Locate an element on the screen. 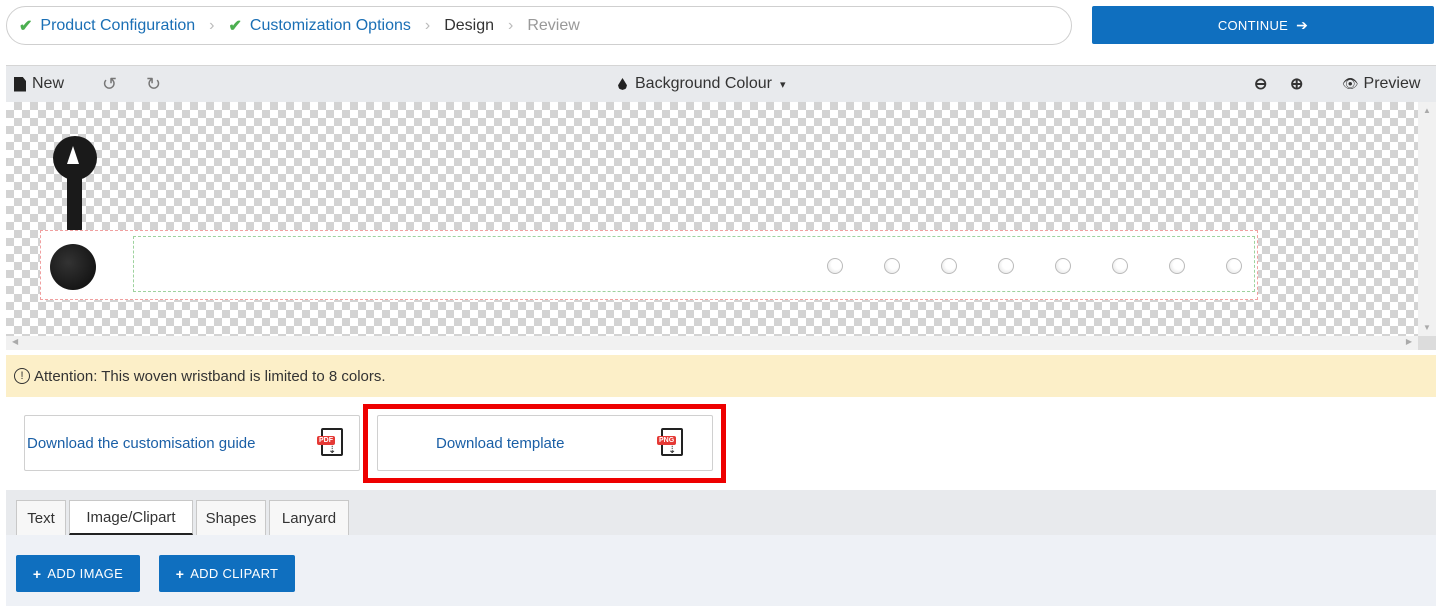 The width and height of the screenshot is (1442, 606). vertical-scrollbar: ▲ ▼ is located at coordinates (1427, 219).